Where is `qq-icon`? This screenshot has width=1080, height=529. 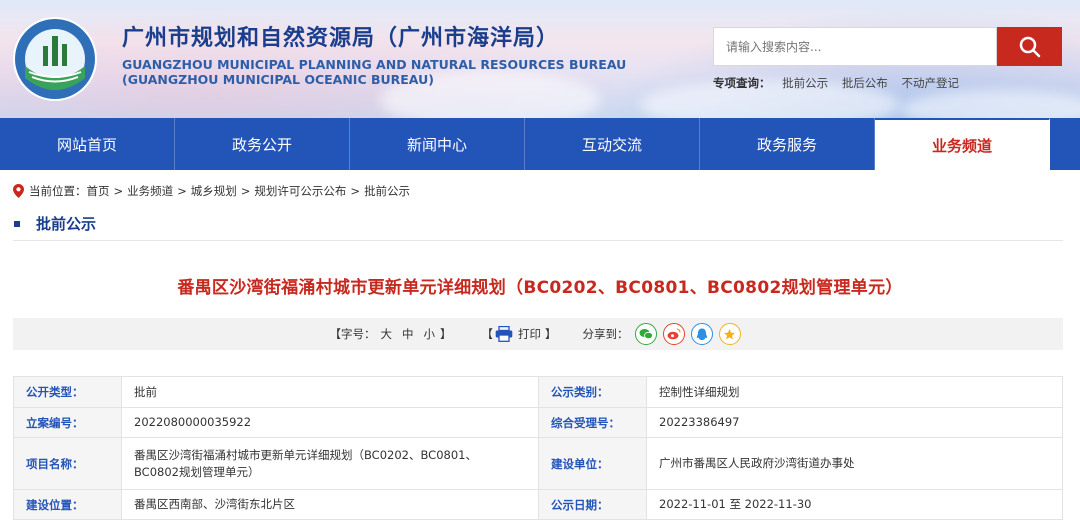
qq-icon is located at coordinates (701, 334).